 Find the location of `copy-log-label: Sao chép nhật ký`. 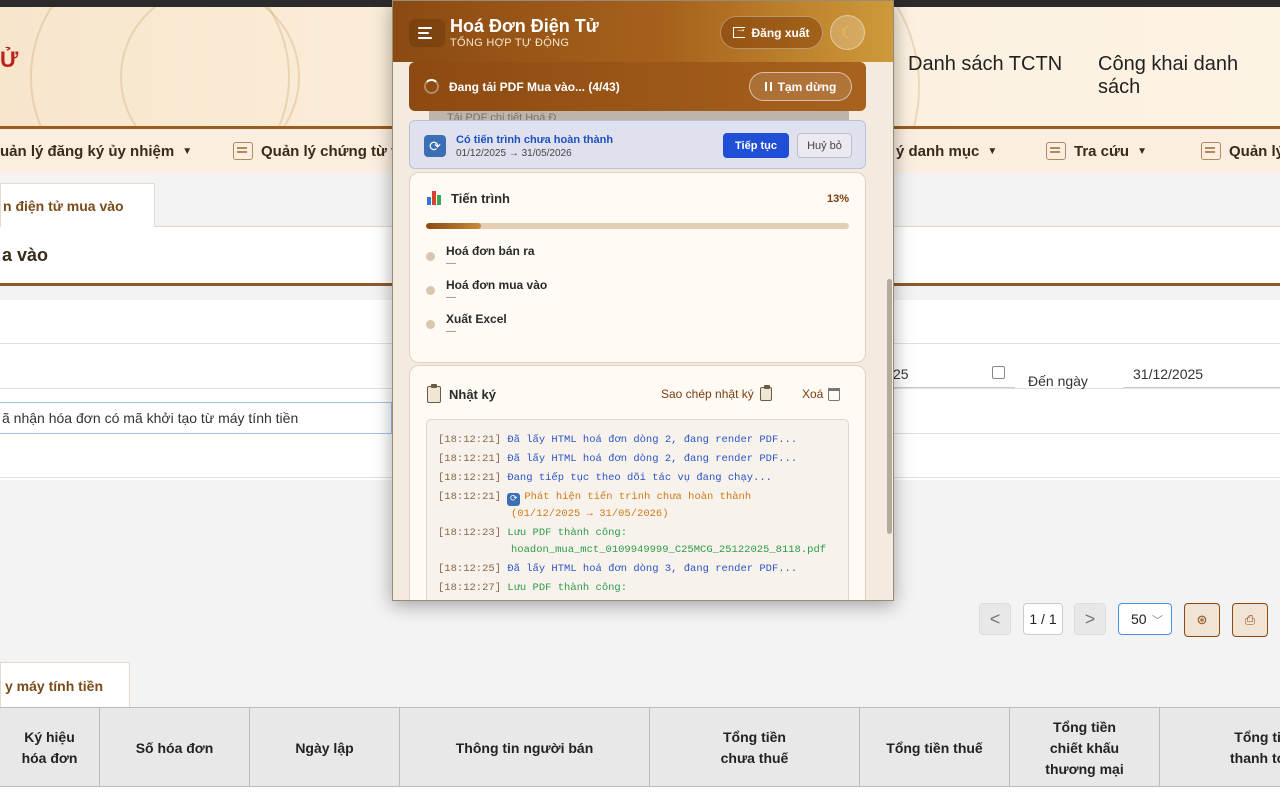

copy-log-label: Sao chép nhật ký is located at coordinates (707, 394).